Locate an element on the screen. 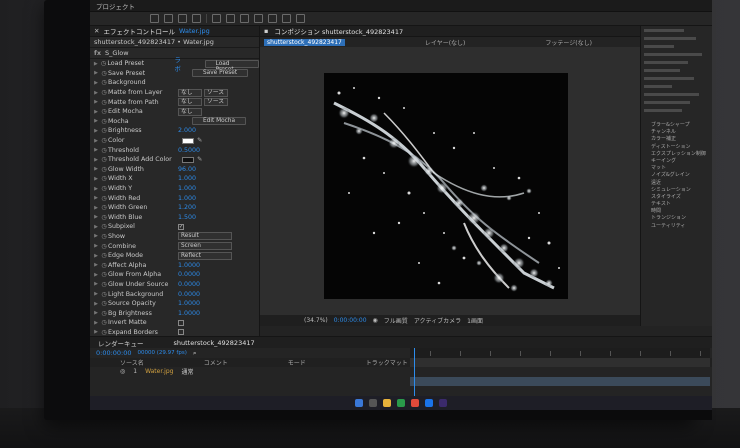 This screenshot has height=448, width=740. selection-tool-icon is located at coordinates (168, 18).